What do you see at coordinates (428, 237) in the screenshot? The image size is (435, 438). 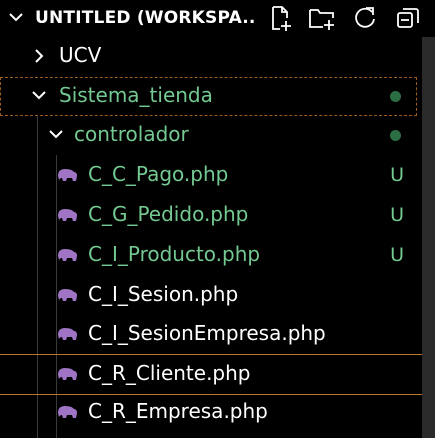 I see `scrollbar` at bounding box center [428, 237].